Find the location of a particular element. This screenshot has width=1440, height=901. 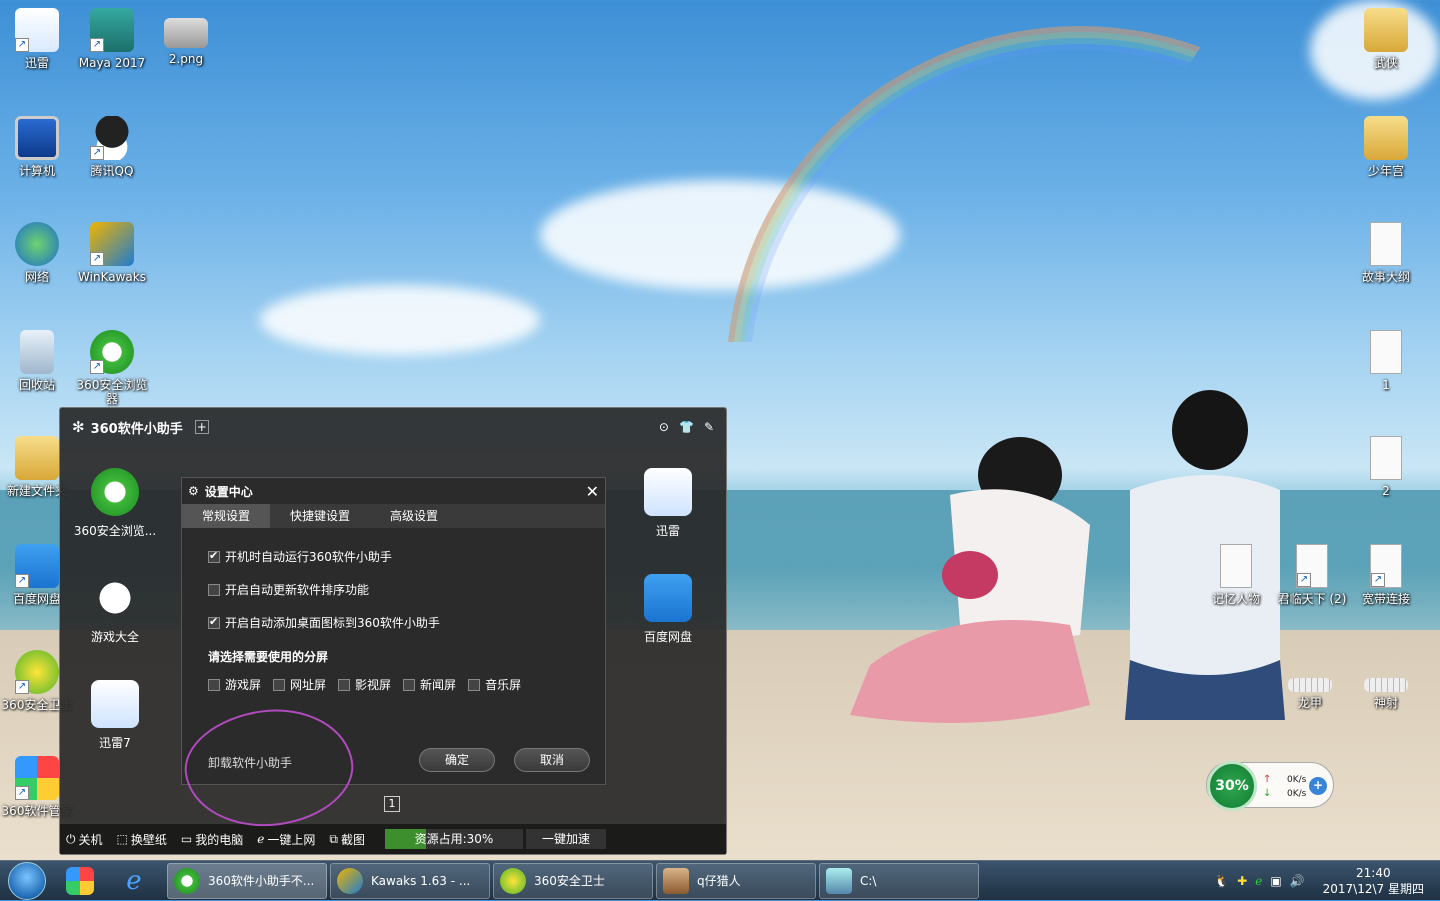

split-screen-heading: 请选择需要使用的分屏 is located at coordinates (268, 657).